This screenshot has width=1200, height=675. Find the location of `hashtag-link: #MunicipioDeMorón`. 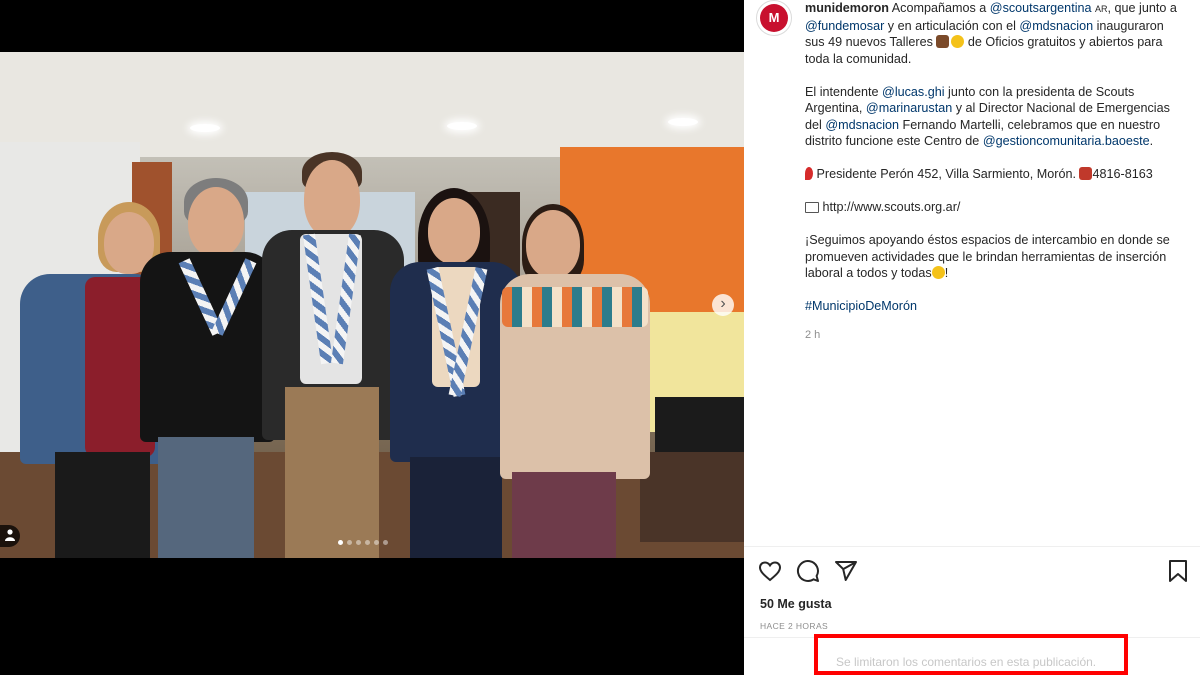

hashtag-link: #MunicipioDeMorón is located at coordinates (861, 306).